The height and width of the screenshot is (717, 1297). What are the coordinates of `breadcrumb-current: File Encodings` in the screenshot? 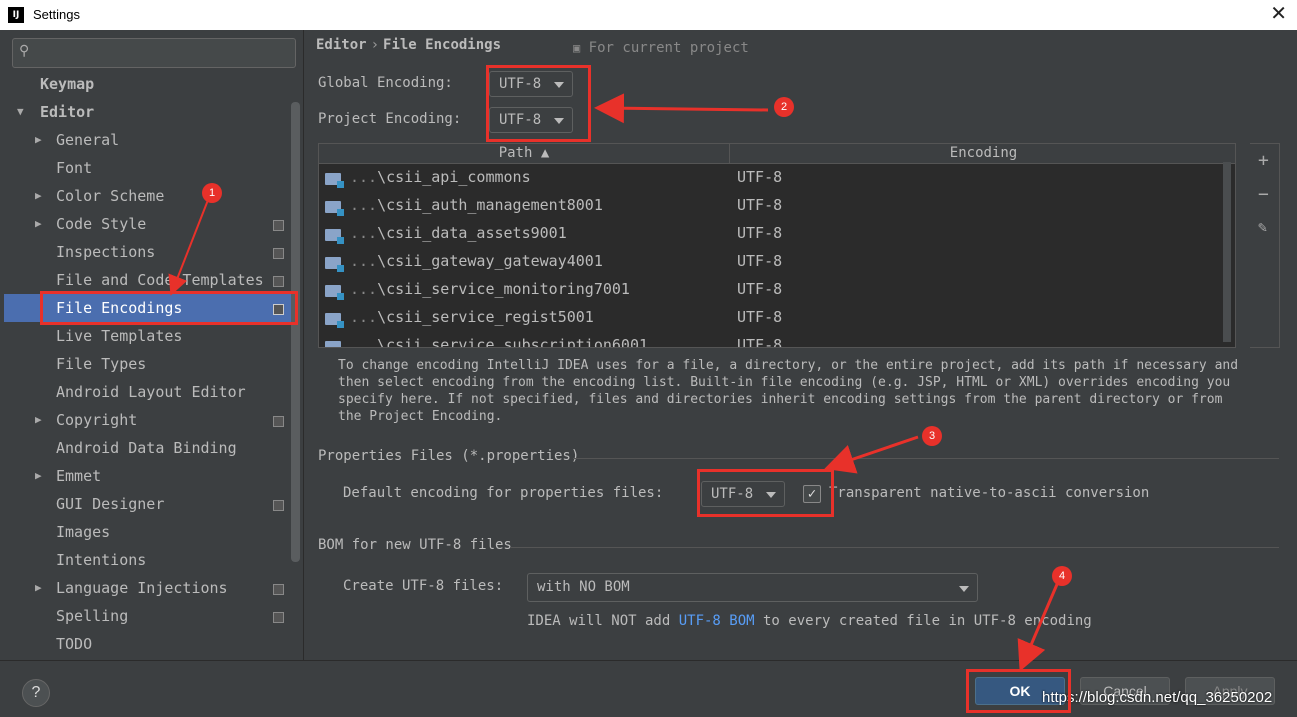 It's located at (442, 45).